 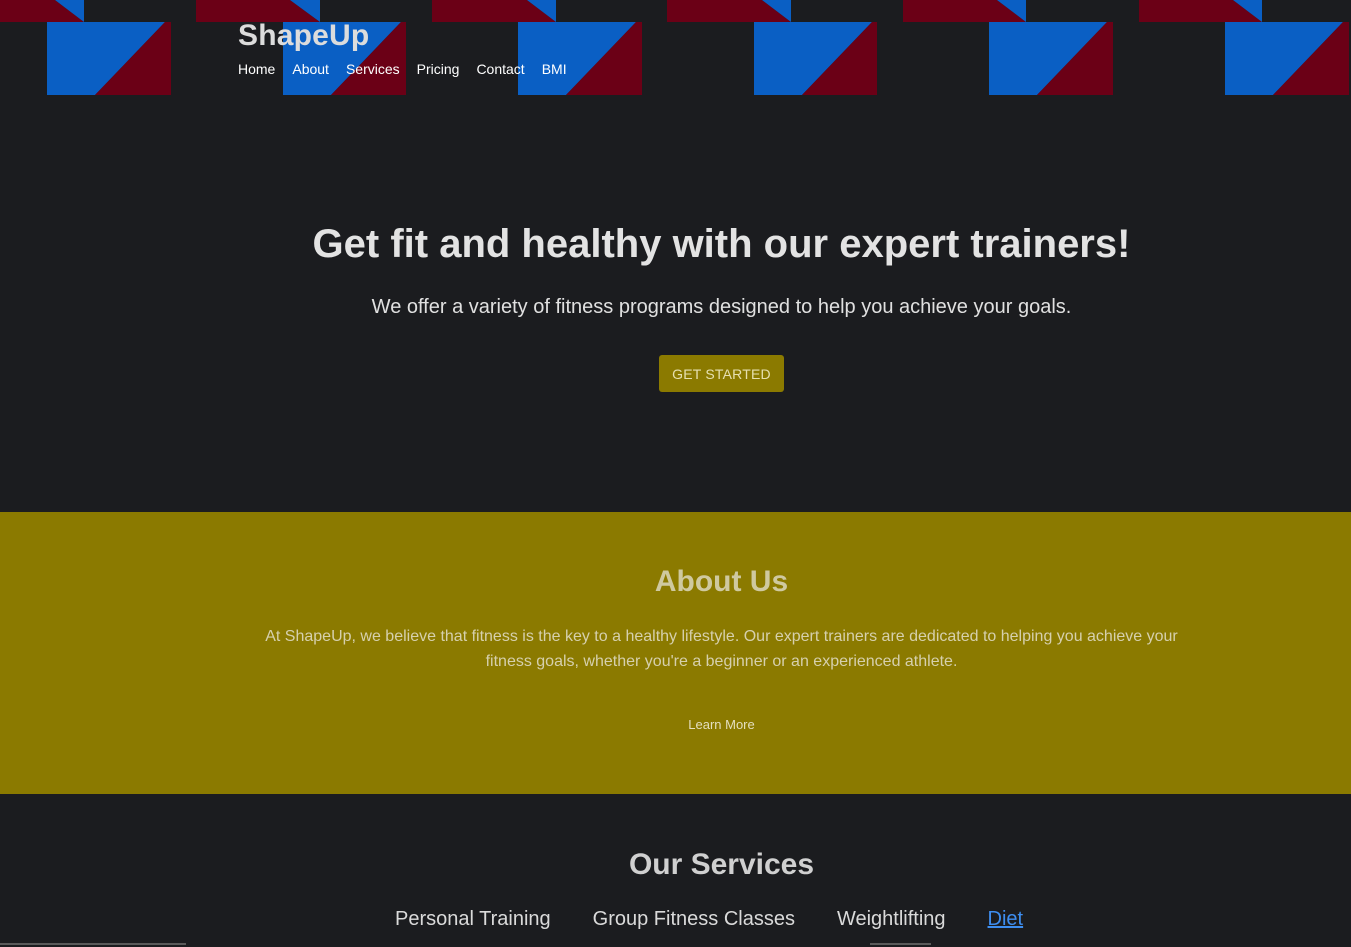 What do you see at coordinates (693, 919) in the screenshot?
I see `service-item-group-fitness: Group Fitness Classes` at bounding box center [693, 919].